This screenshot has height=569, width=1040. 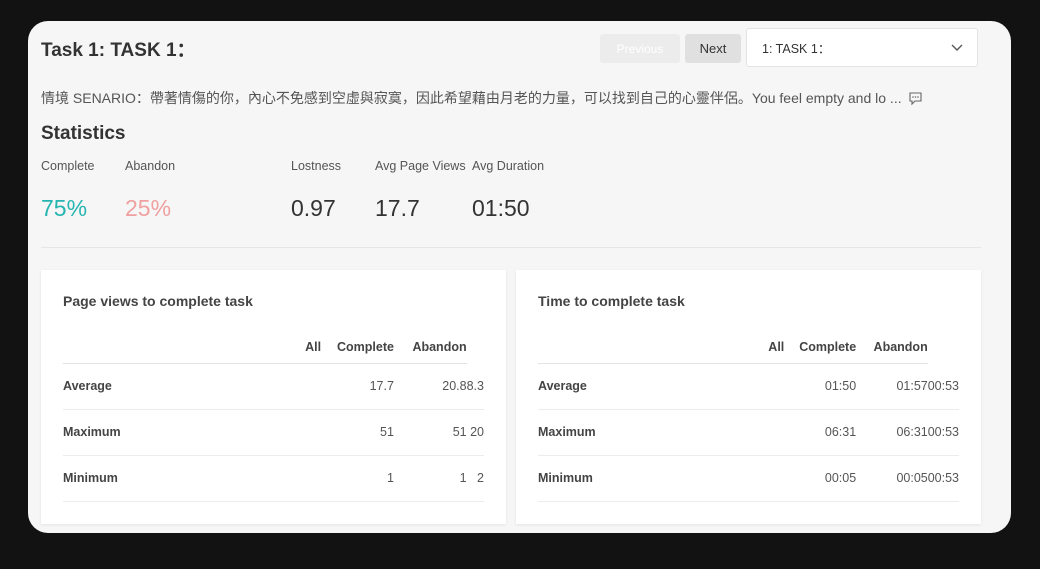 I want to click on table-cell: 01:57, so click(x=892, y=386).